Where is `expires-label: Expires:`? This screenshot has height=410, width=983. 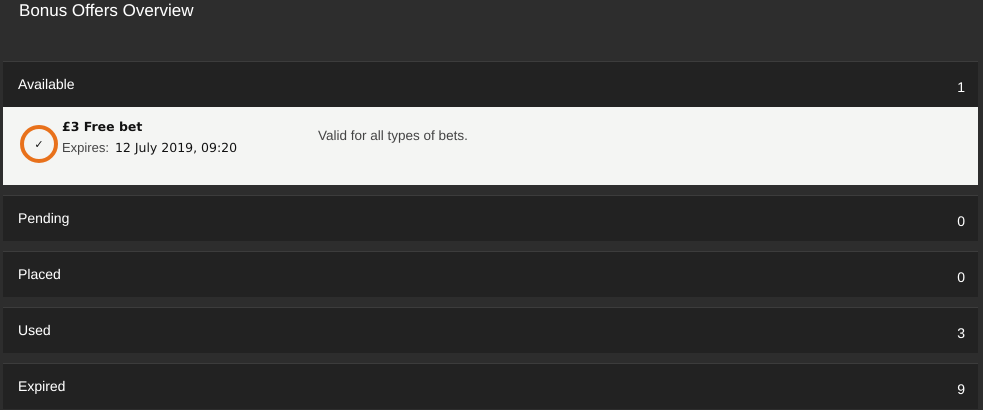 expires-label: Expires: is located at coordinates (85, 147).